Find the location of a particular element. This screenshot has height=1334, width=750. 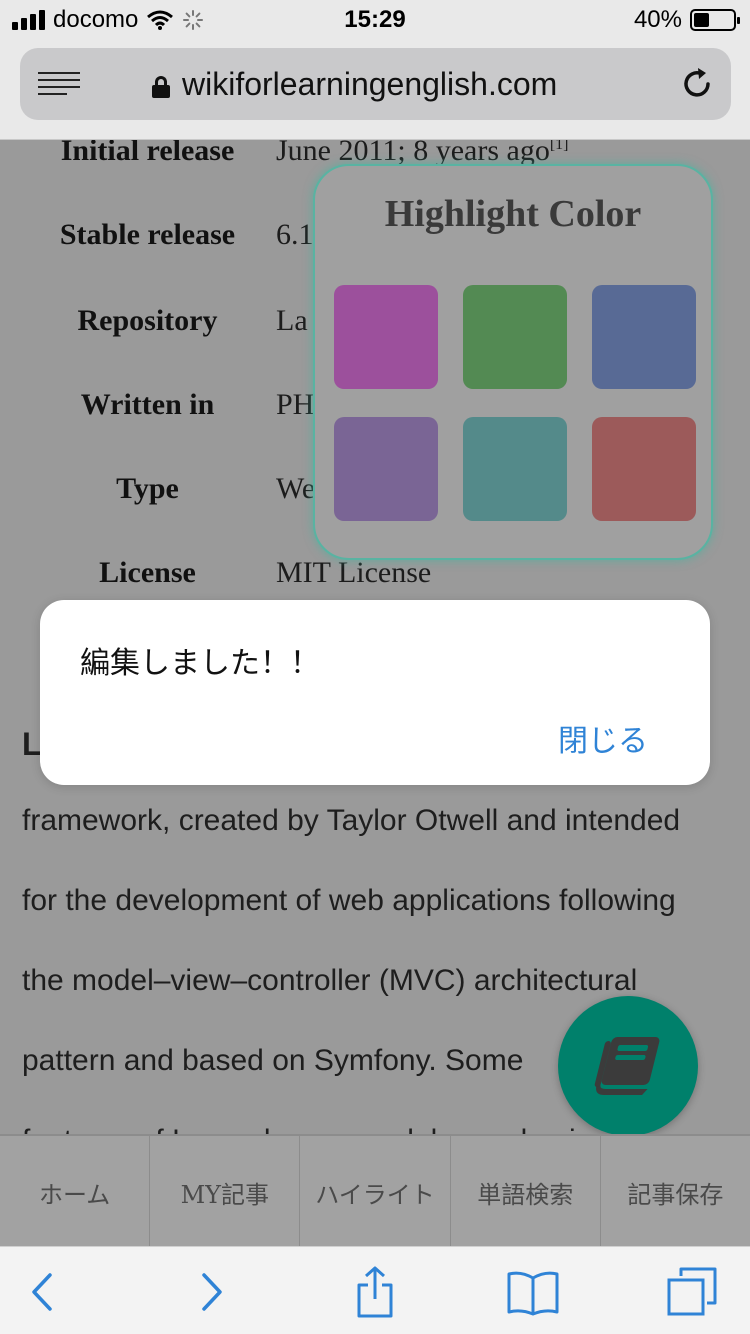

highlight-panel-title: Highlight Color is located at coordinates (513, 214).